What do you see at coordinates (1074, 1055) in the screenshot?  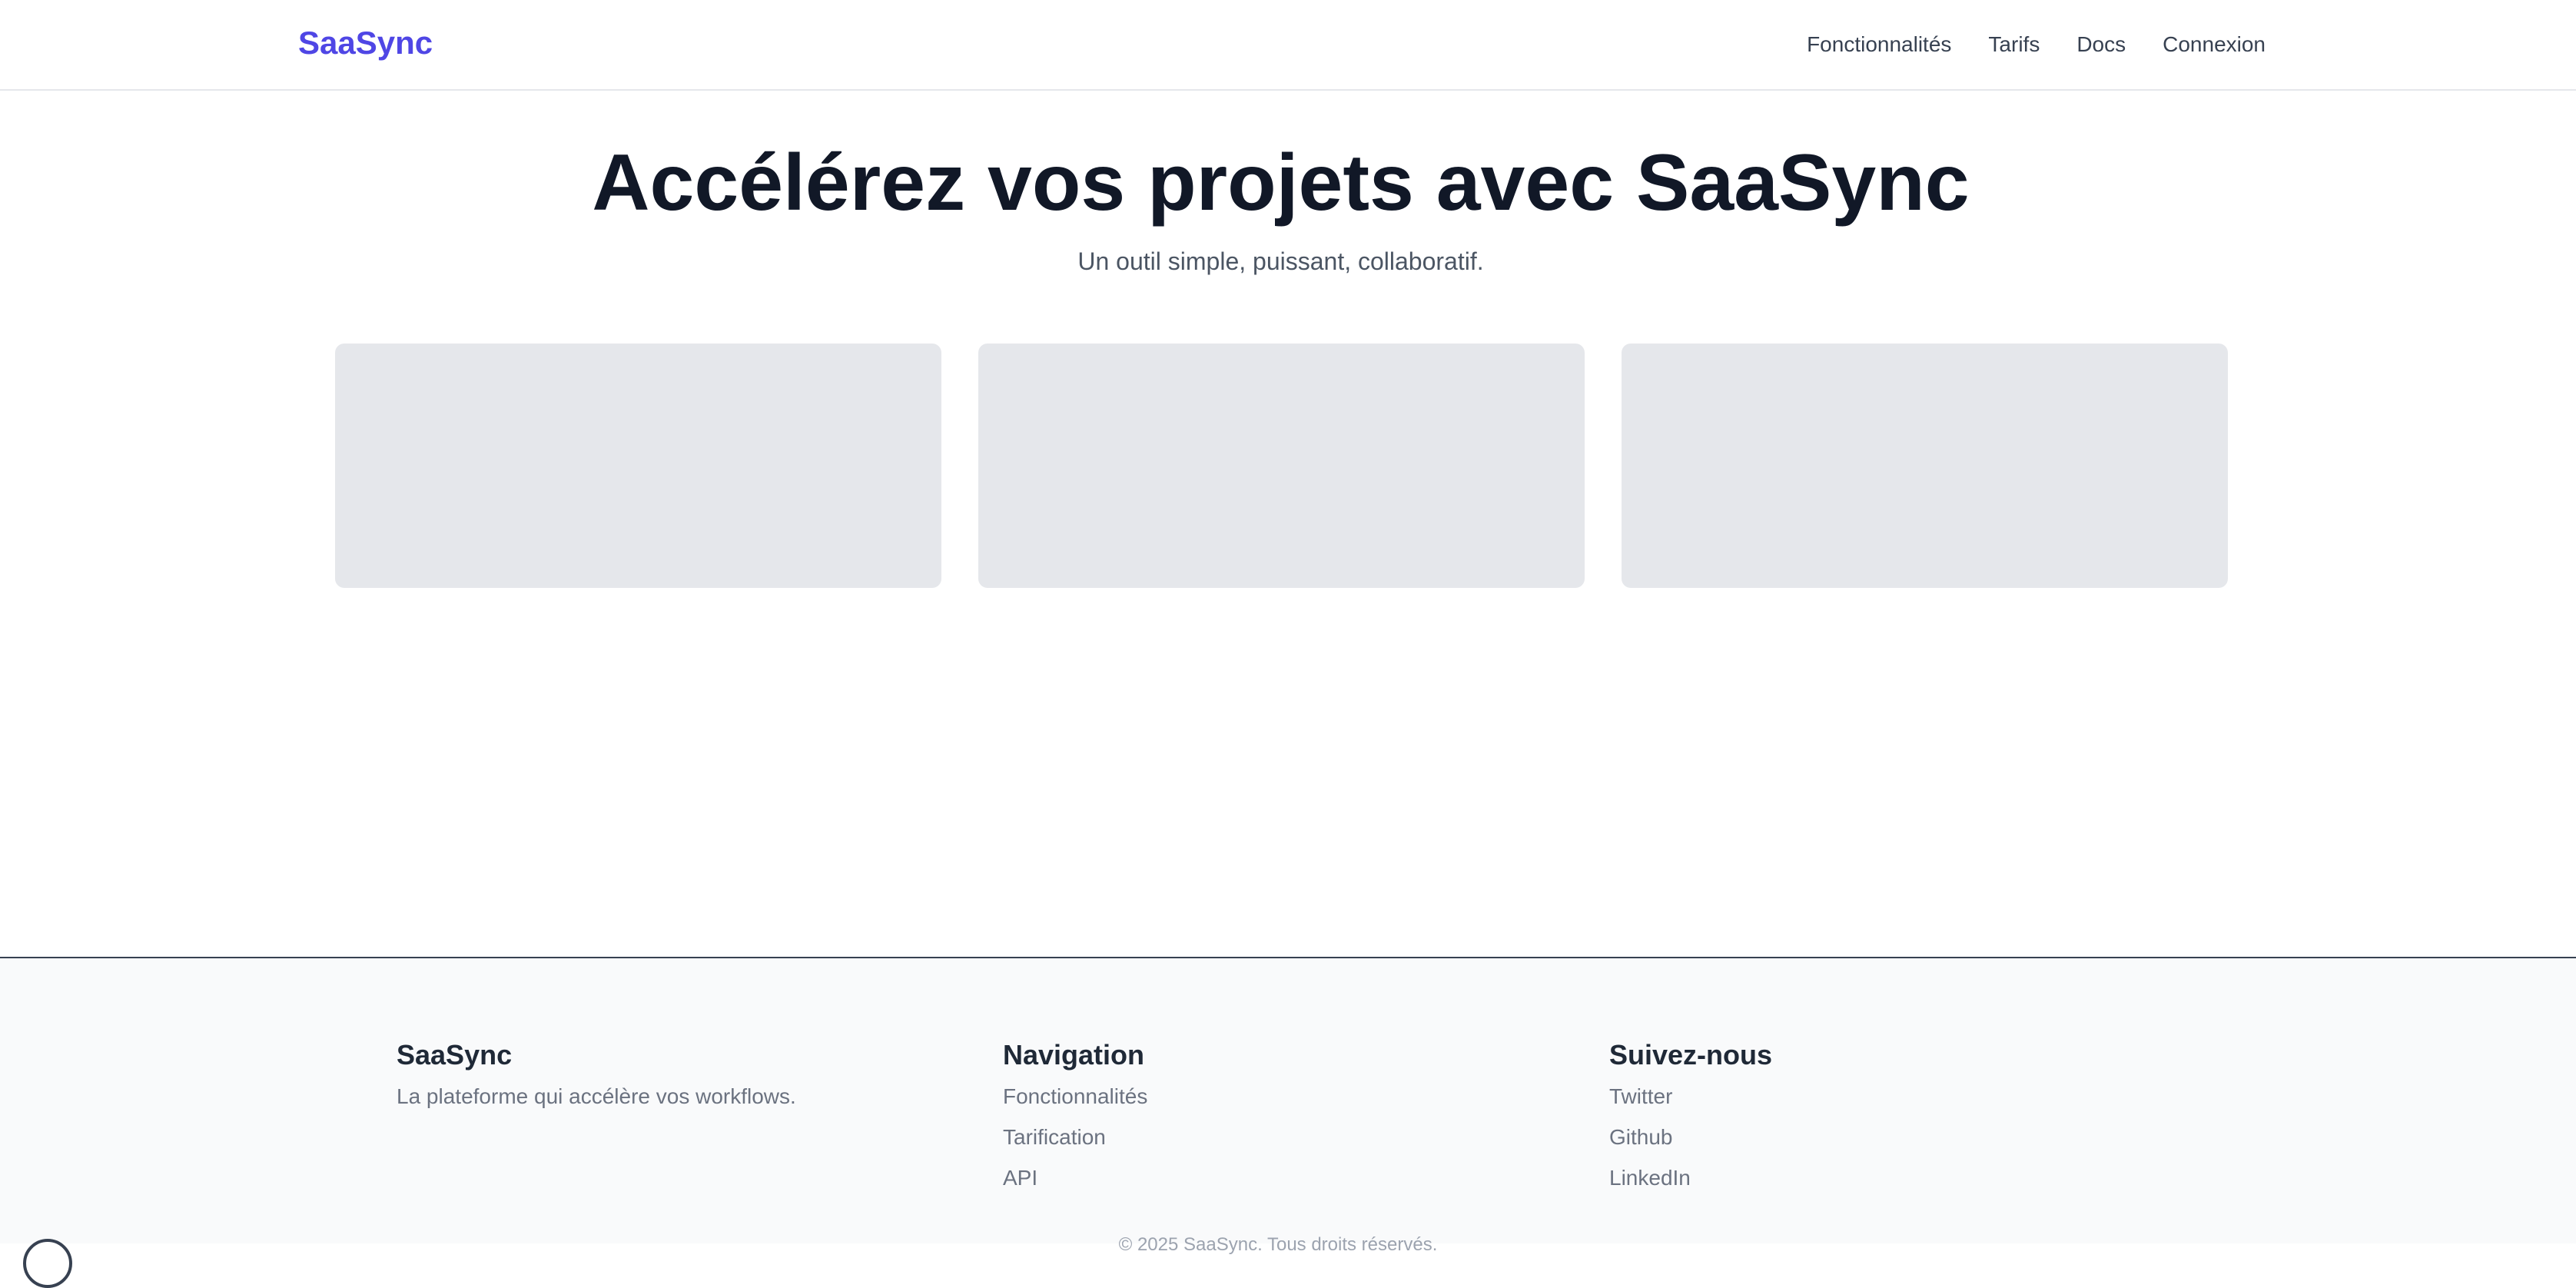 I see `footer-navigation-title: Navigation` at bounding box center [1074, 1055].